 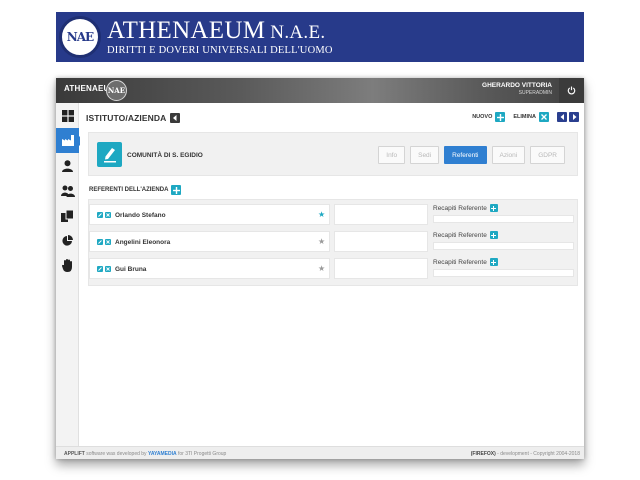 I want to click on referent-name-box: Angelini Eleonora ★, so click(x=209, y=241).